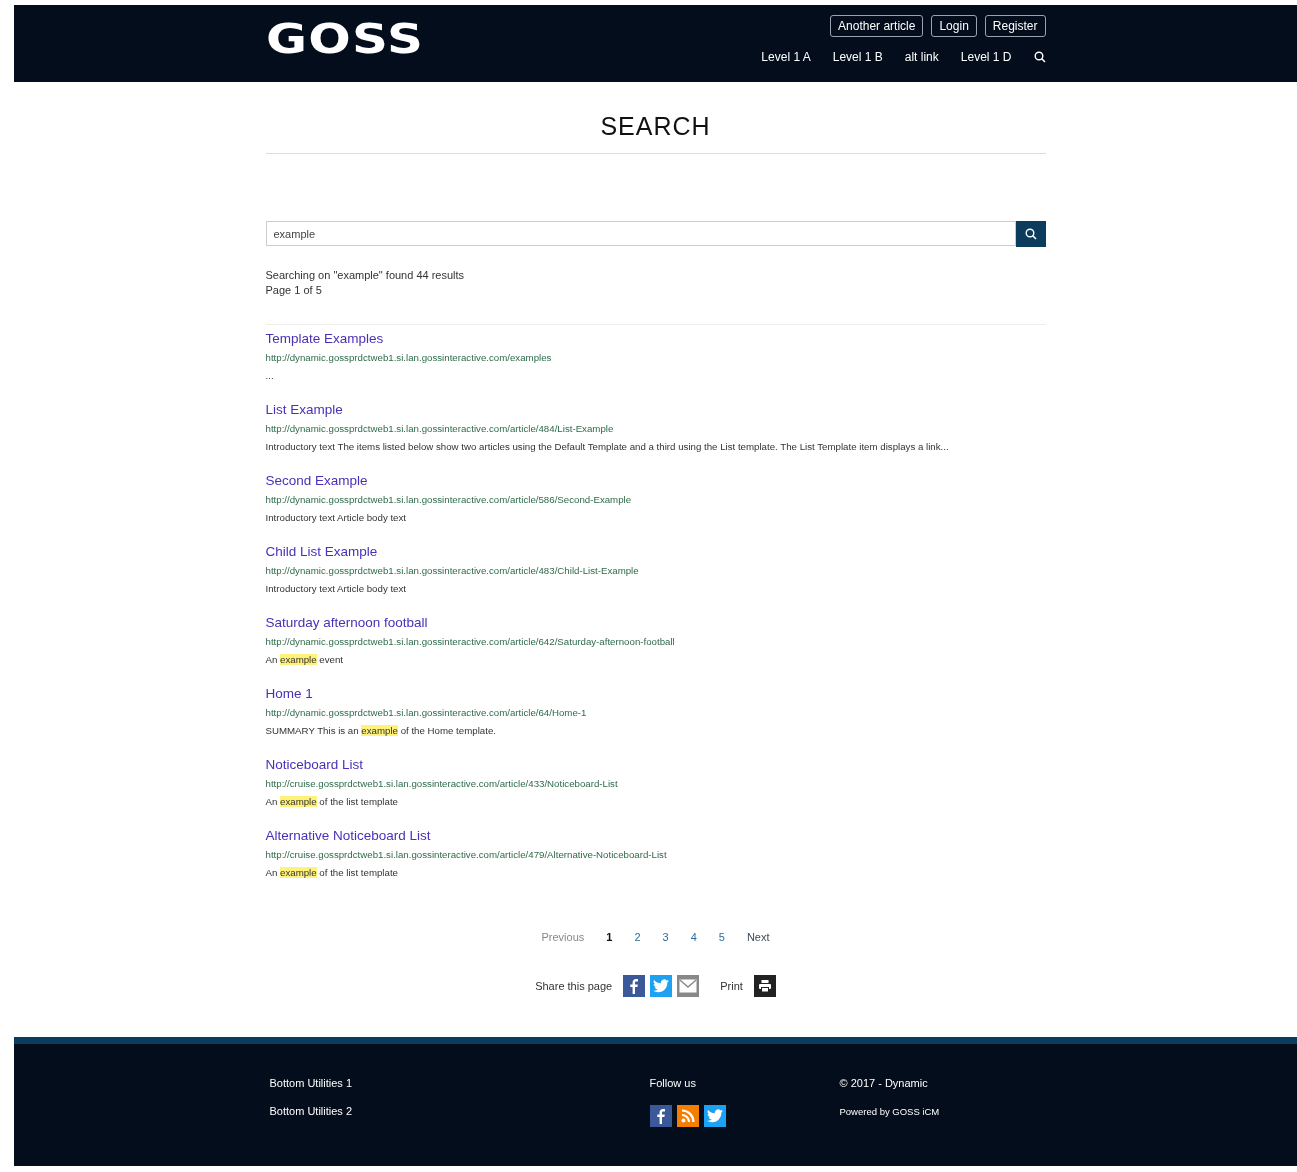  Describe the element at coordinates (426, 713) in the screenshot. I see `result-url: http://dynamic.gossprdctweb1.si.lan.gossinteractive.com/article/64/Home-1` at that location.